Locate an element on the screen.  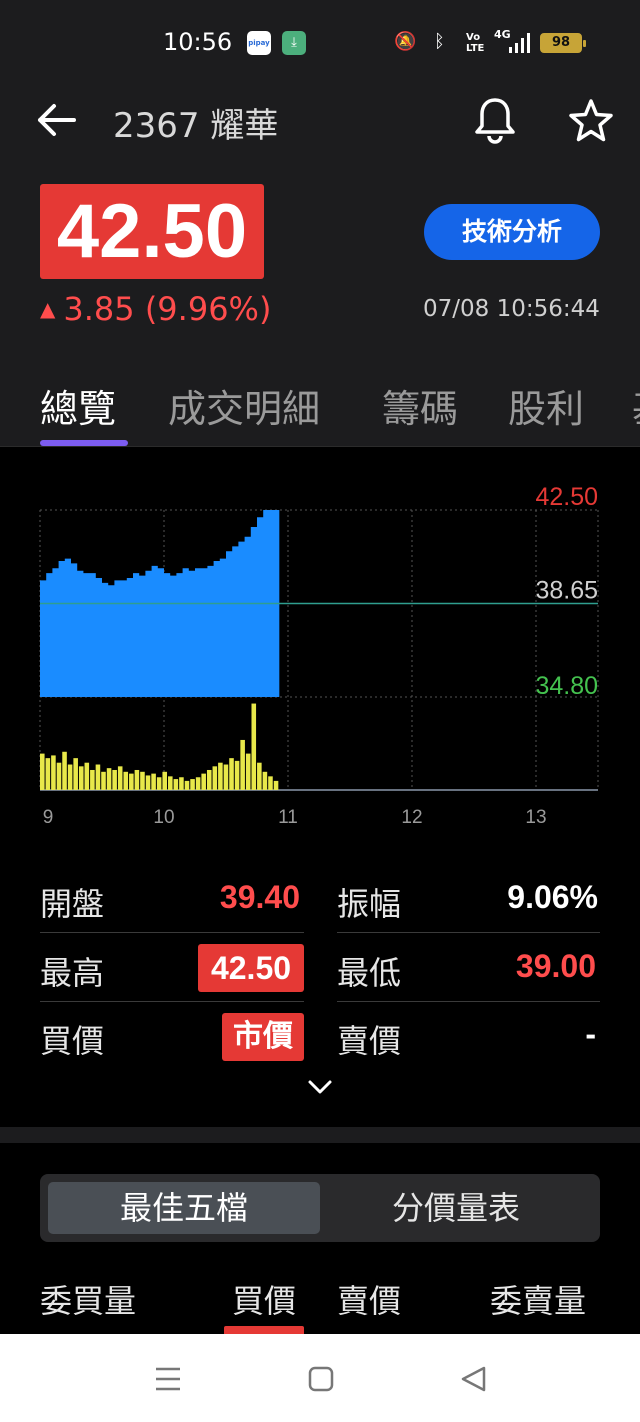
best-five-button: 最佳五檔 is located at coordinates (184, 1208).